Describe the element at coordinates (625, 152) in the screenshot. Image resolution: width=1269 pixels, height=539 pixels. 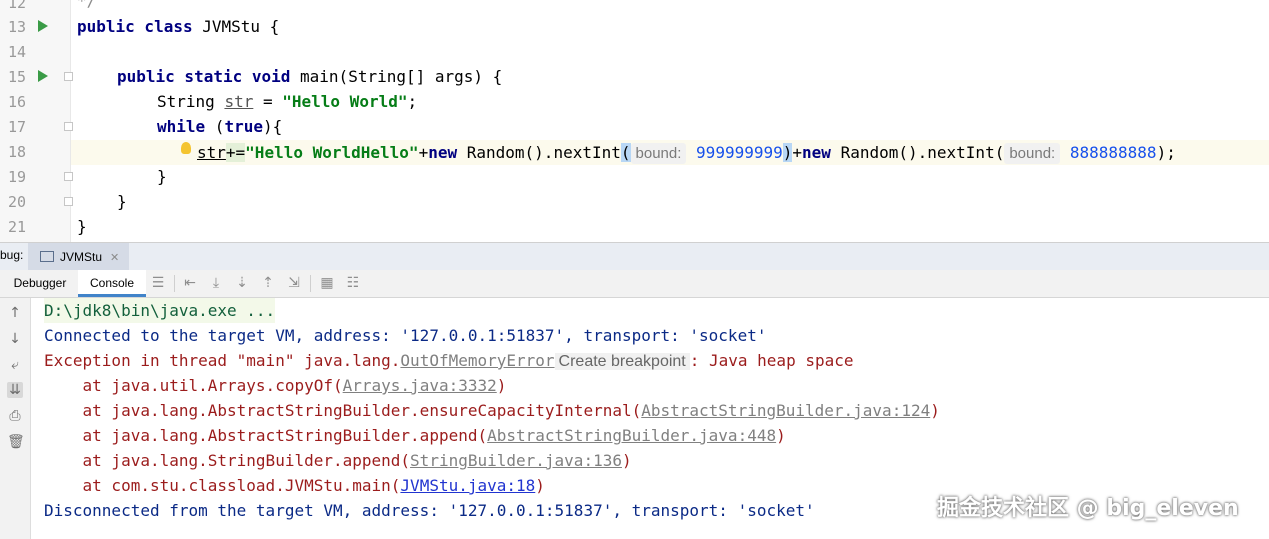
I see `paren-match: (` at that location.